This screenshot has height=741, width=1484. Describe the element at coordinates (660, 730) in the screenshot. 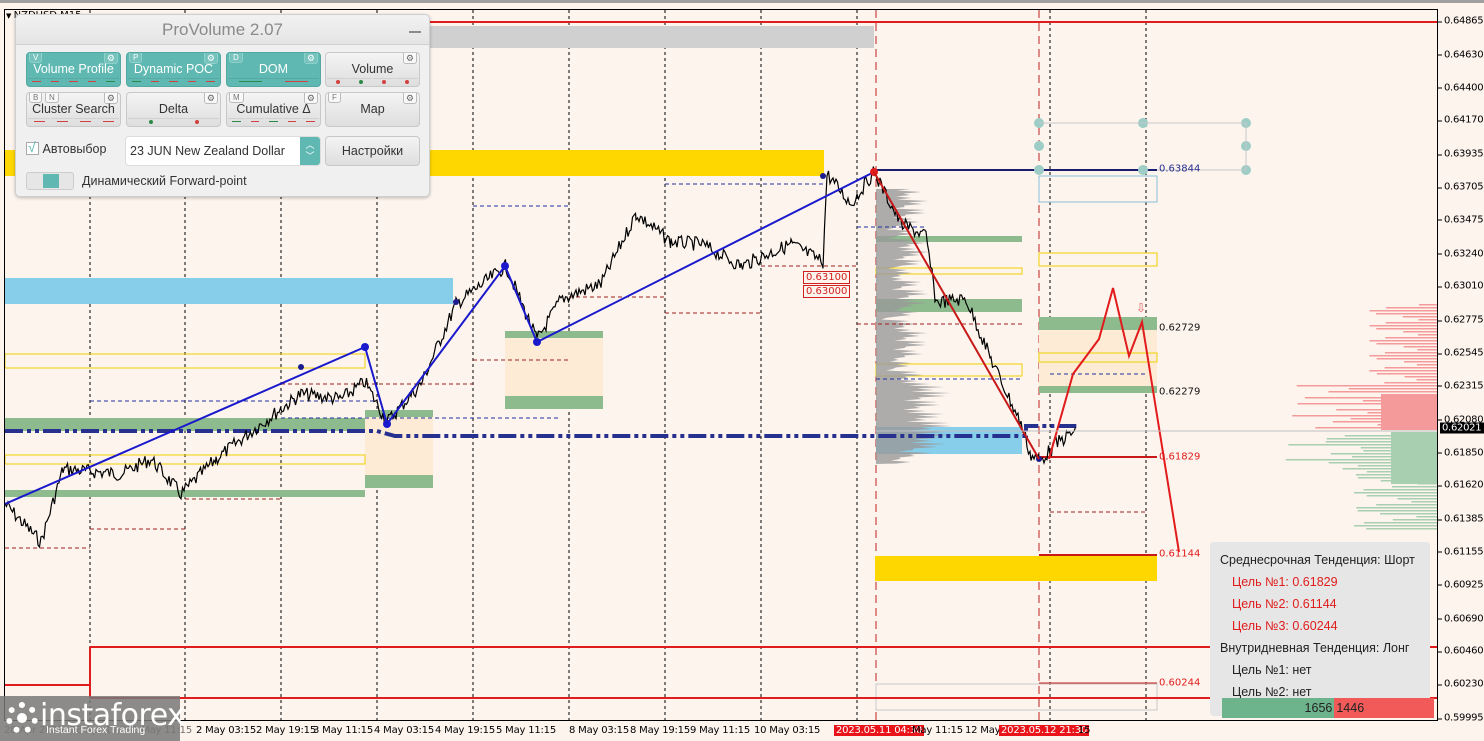

I see `time-tick: 8 May 19:15` at that location.